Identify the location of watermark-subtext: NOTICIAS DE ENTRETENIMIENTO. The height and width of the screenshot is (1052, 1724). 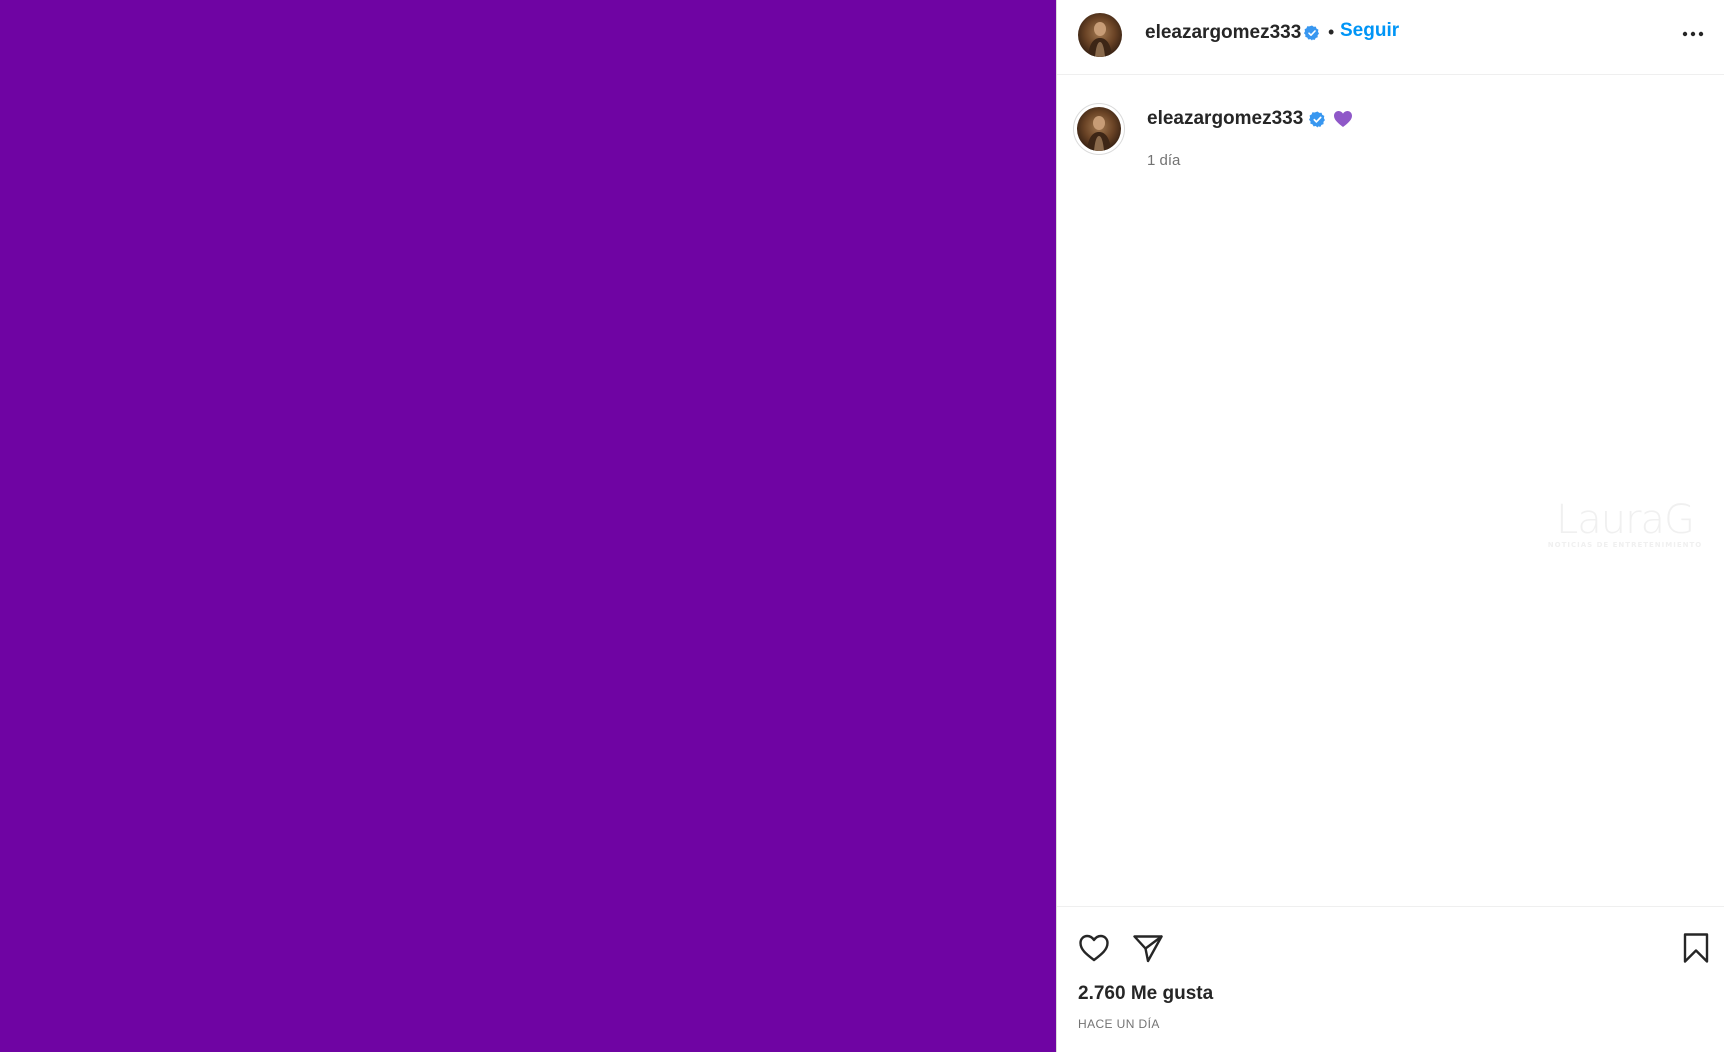
(1625, 545).